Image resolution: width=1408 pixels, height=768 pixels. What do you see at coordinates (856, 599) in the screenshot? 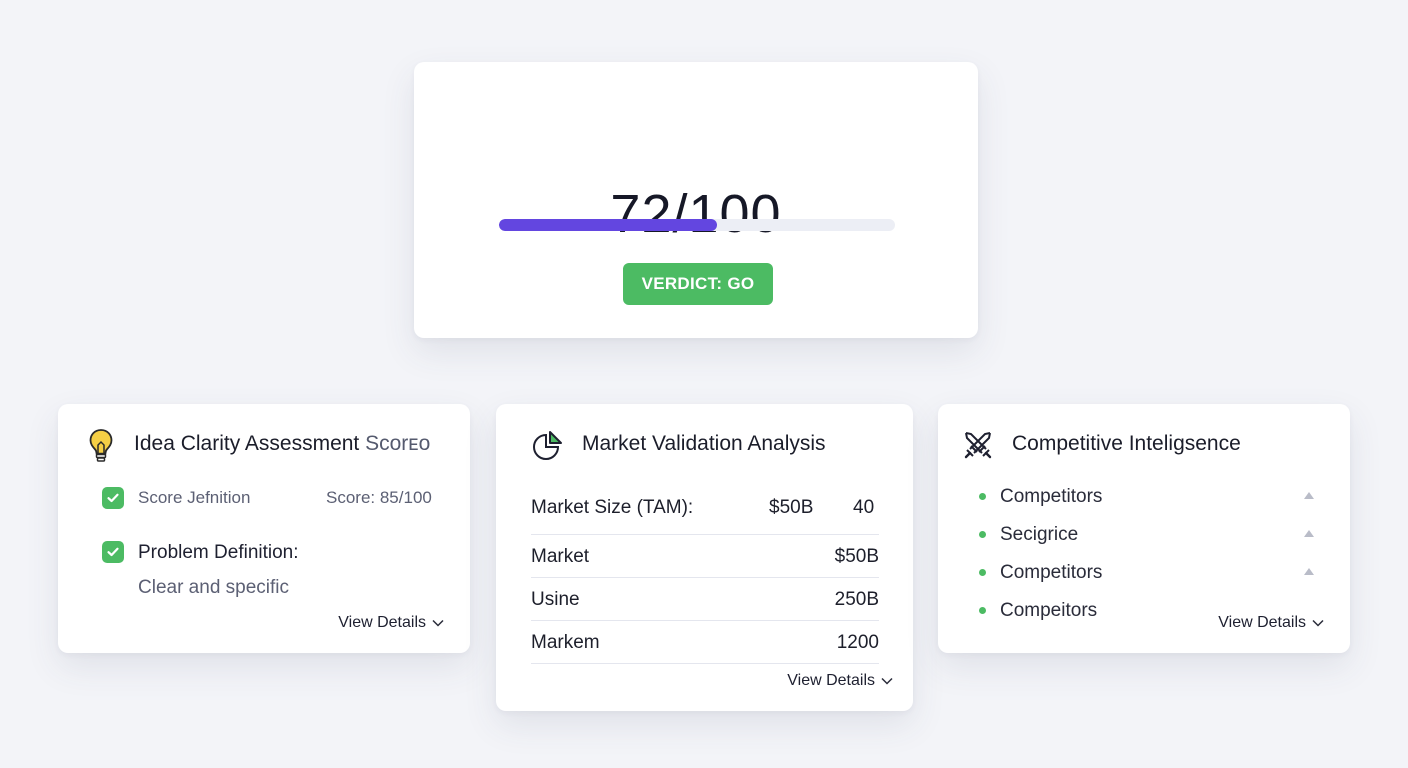
I see `market-row-value: 250B` at bounding box center [856, 599].